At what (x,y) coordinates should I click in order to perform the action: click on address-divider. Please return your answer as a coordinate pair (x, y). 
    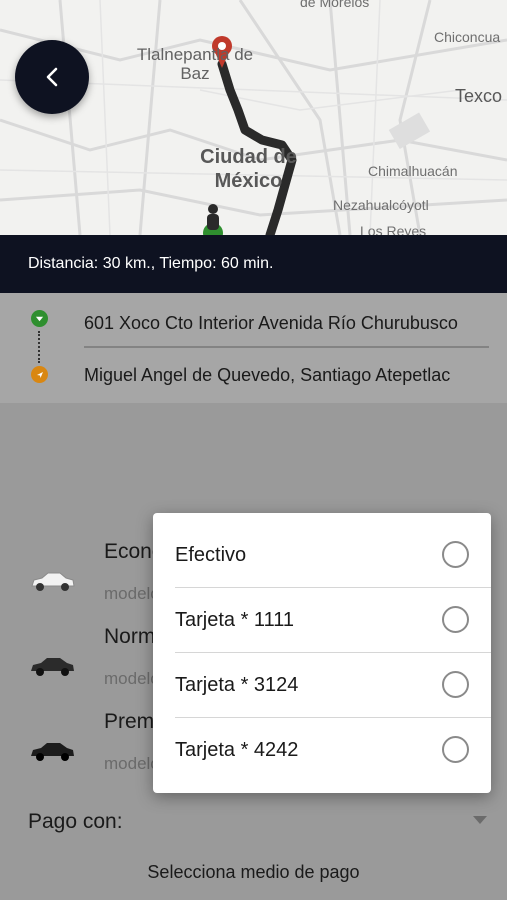
    Looking at the image, I should click on (286, 347).